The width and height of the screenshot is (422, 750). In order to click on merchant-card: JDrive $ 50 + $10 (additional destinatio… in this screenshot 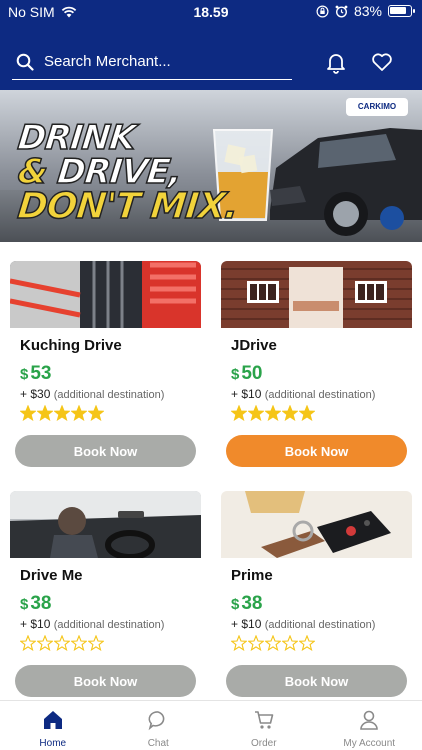, I will do `click(316, 364)`.